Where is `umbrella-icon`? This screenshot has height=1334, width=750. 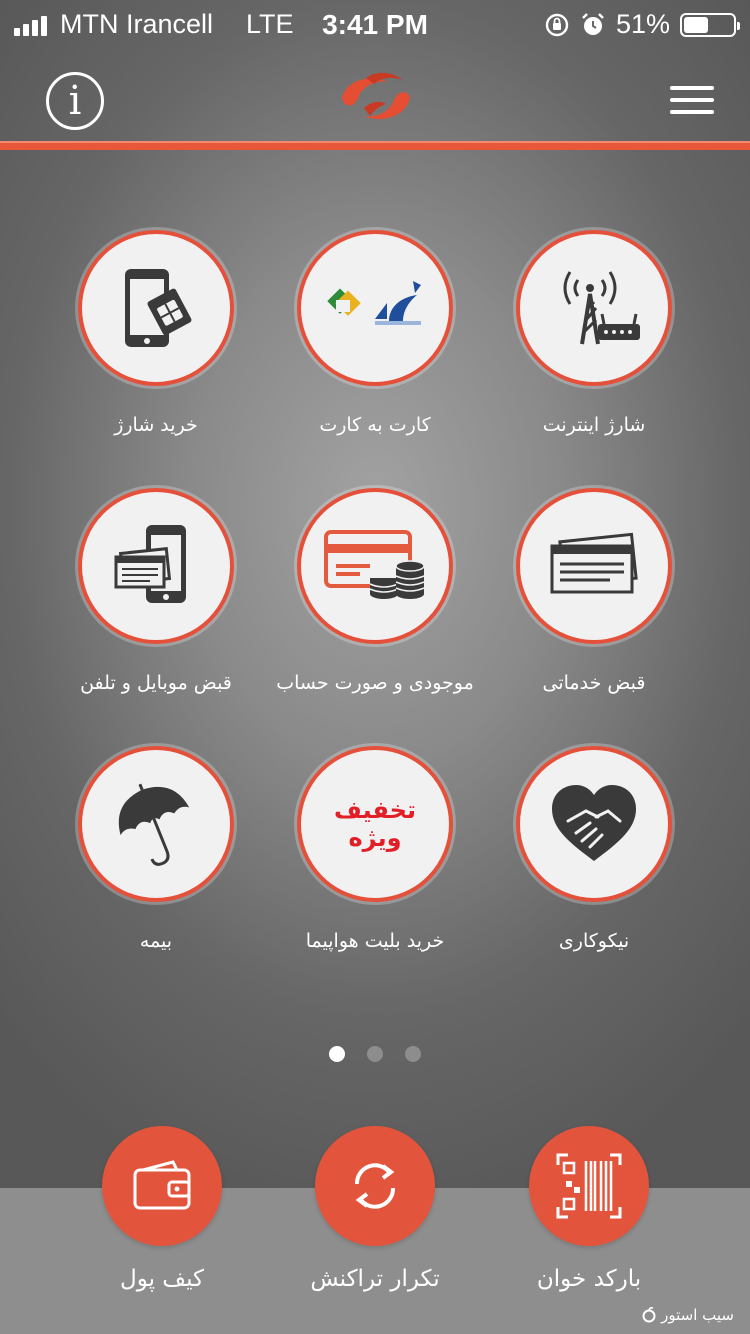
umbrella-icon is located at coordinates (154, 824).